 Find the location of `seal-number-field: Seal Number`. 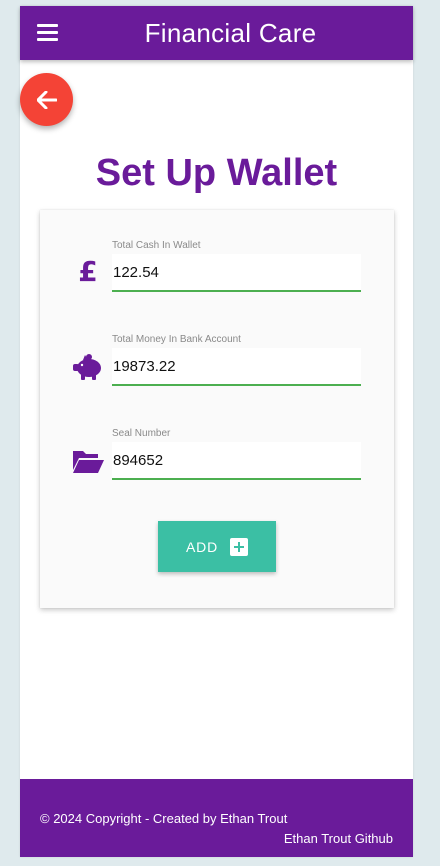

seal-number-field: Seal Number is located at coordinates (217, 458).